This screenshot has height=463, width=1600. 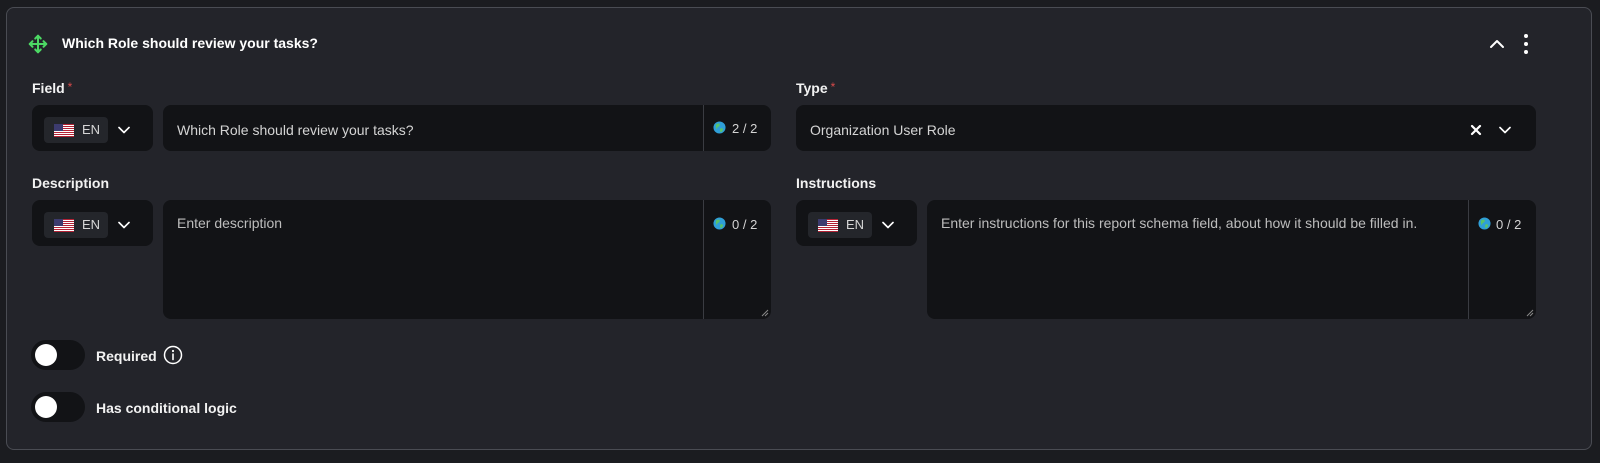 I want to click on description-label: Description, so click(x=71, y=183).